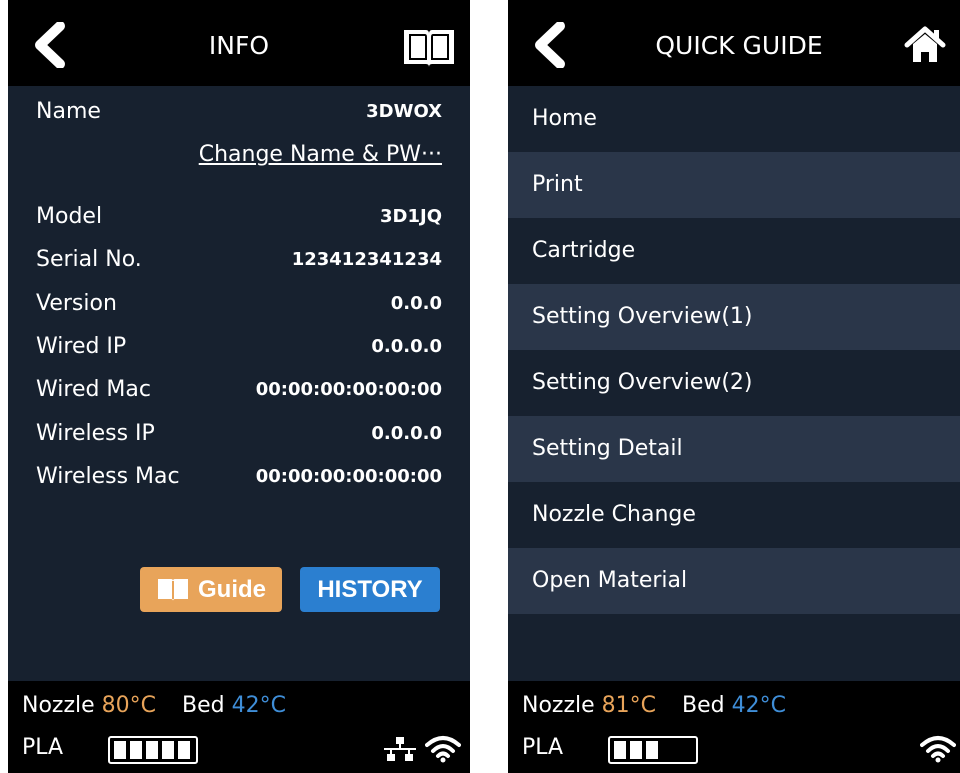 Image resolution: width=960 pixels, height=773 pixels. I want to click on temperature-readout: Nozzle 81°C Bed 42°C, so click(654, 705).